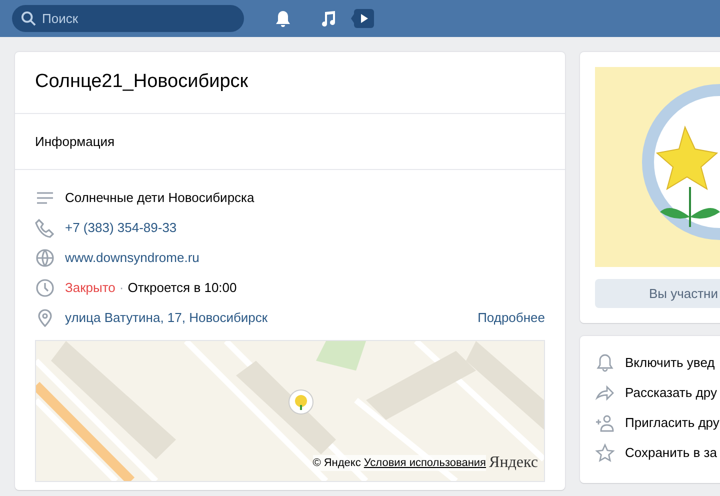 This screenshot has width=720, height=496. What do you see at coordinates (672, 423) in the screenshot?
I see `action-link: Пригласить дру` at bounding box center [672, 423].